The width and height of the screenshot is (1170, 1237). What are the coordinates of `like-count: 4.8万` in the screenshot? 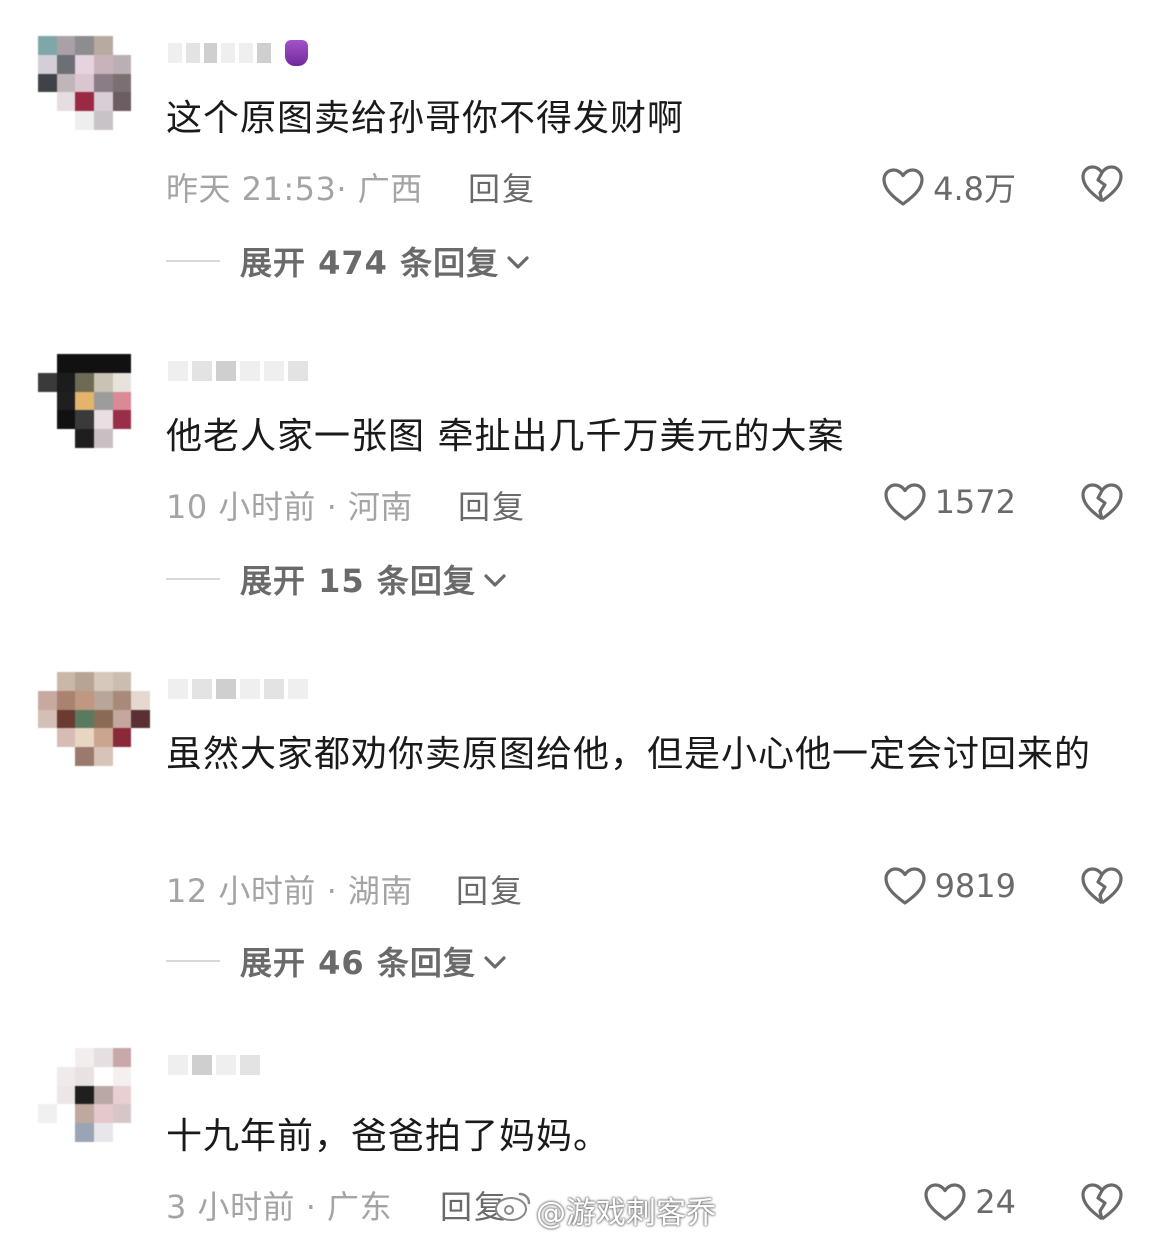 It's located at (974, 189).